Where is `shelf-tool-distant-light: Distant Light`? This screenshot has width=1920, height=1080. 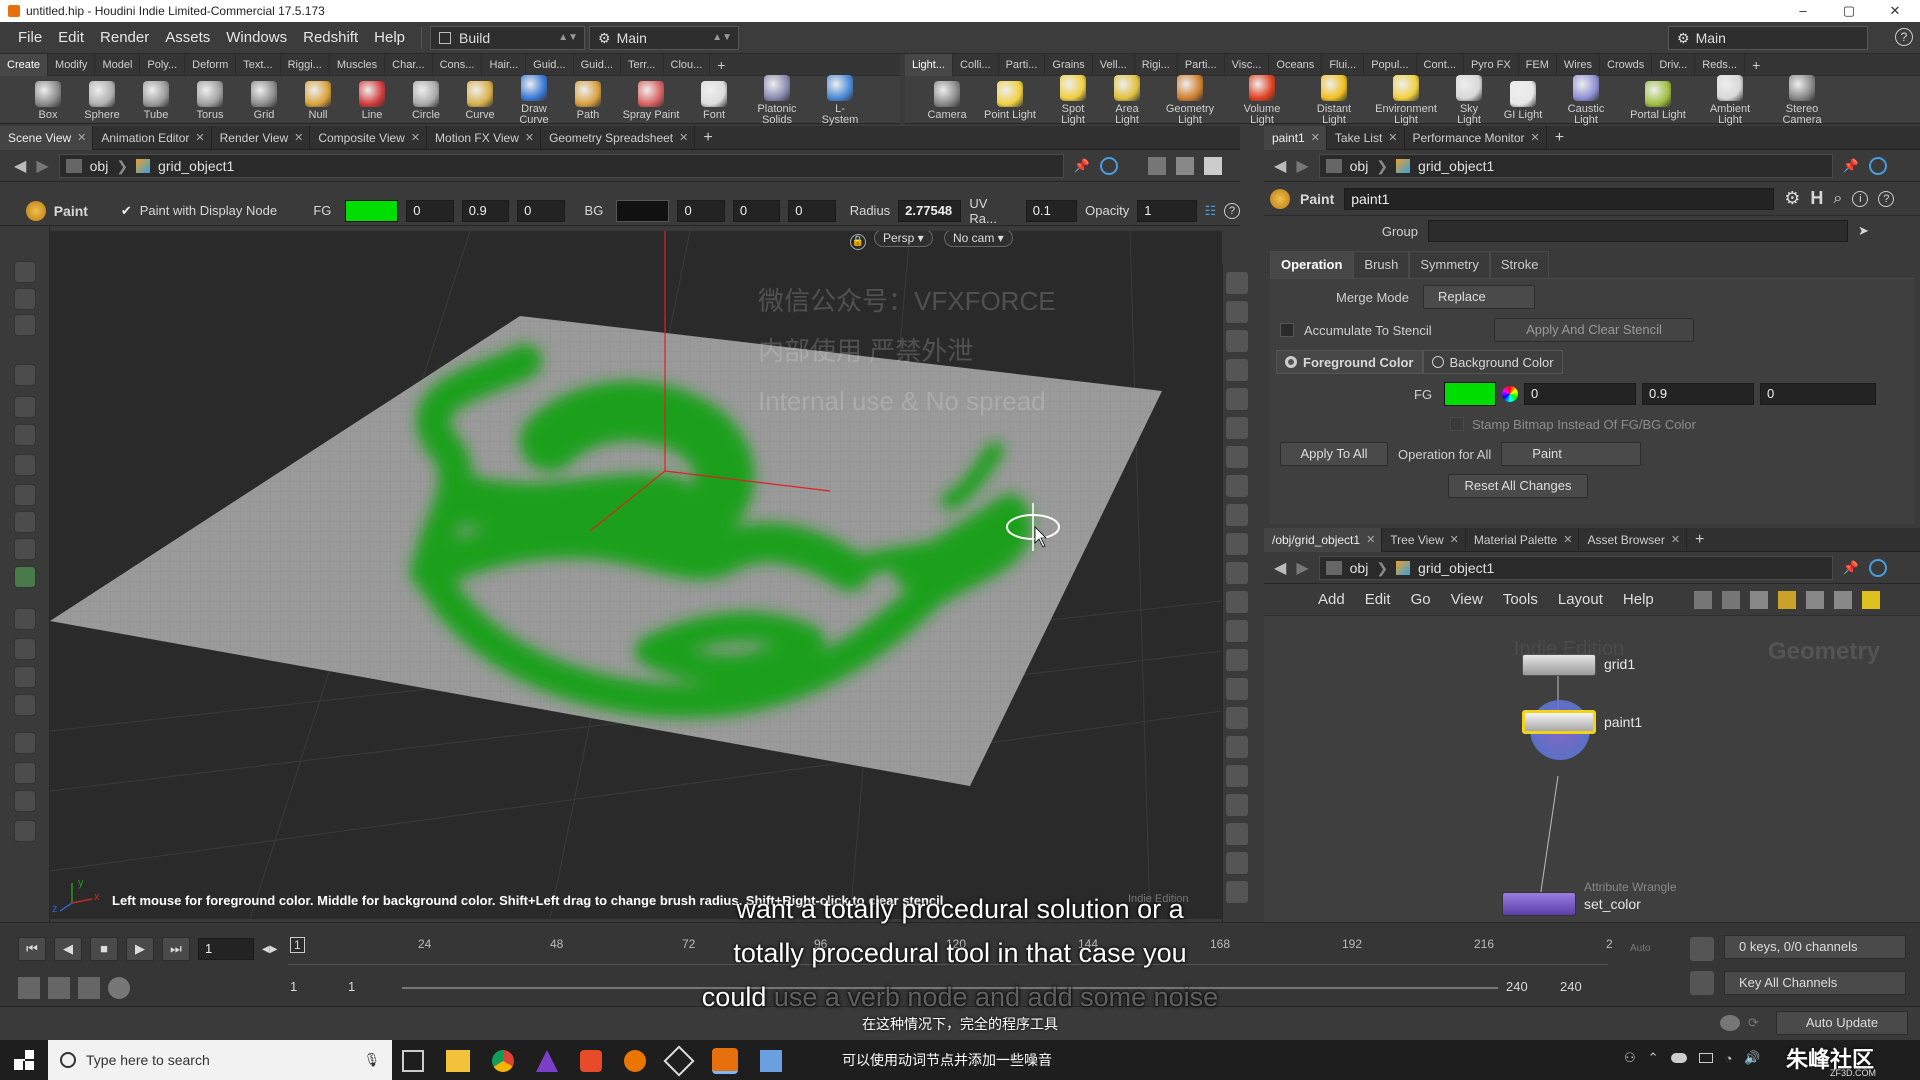
shelf-tool-distant-light: Distant Light is located at coordinates (1334, 99).